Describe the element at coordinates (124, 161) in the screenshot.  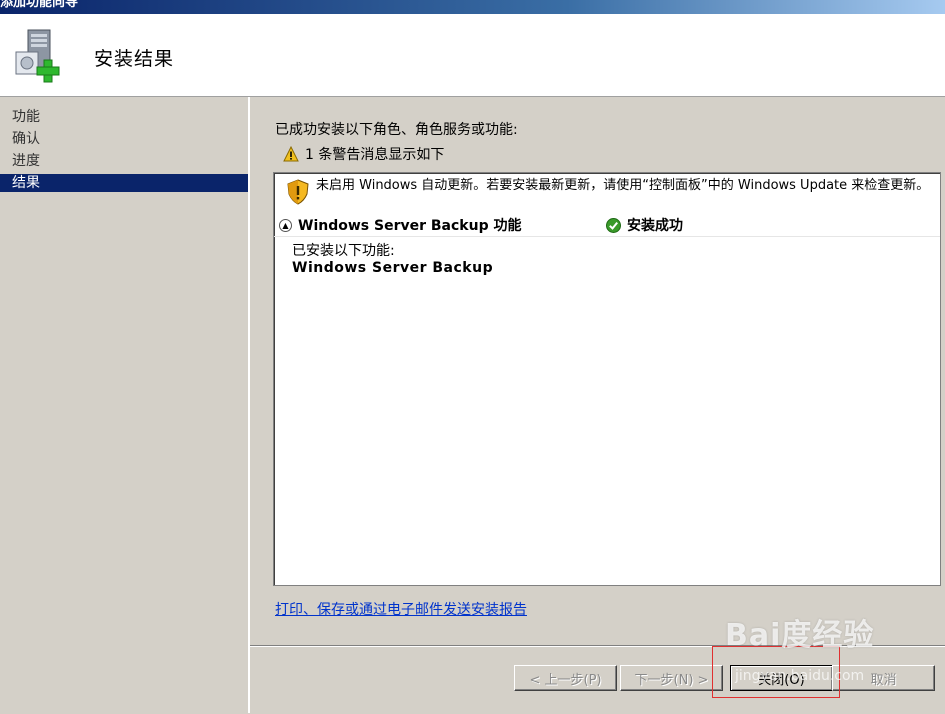
I see `sidebar-step-progress: 进度` at that location.